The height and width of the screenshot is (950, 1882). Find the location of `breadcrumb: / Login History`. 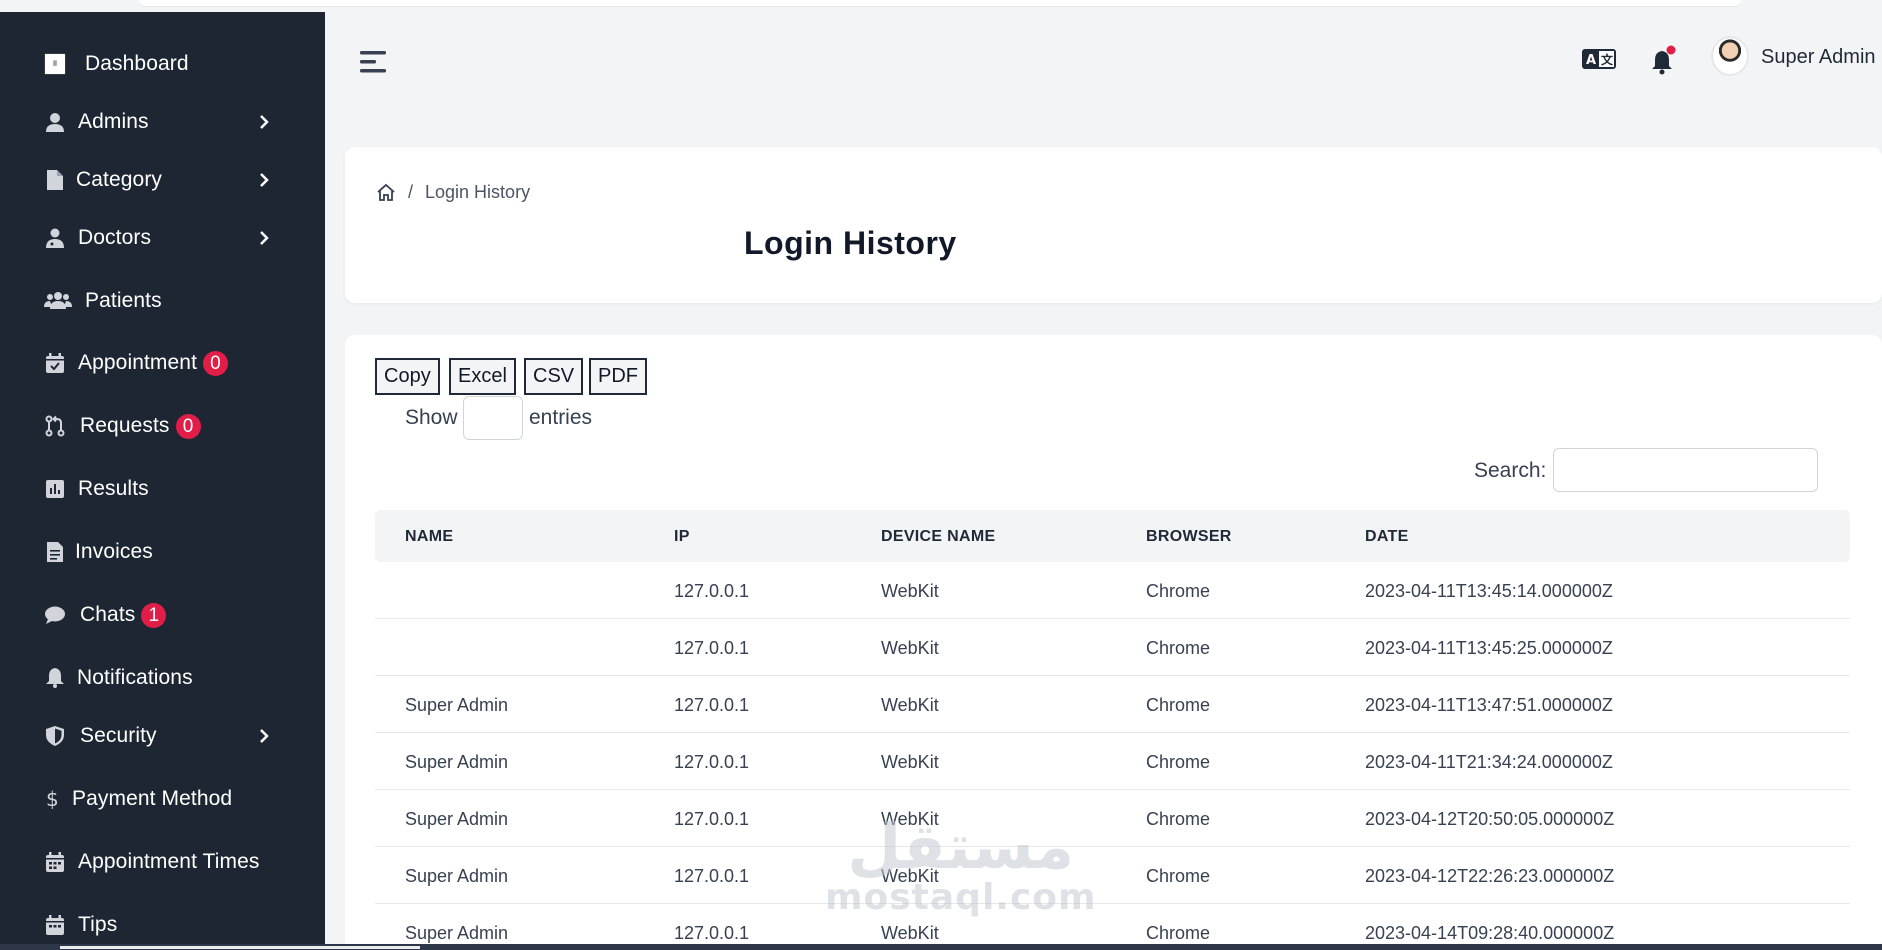

breadcrumb: / Login History is located at coordinates (453, 192).